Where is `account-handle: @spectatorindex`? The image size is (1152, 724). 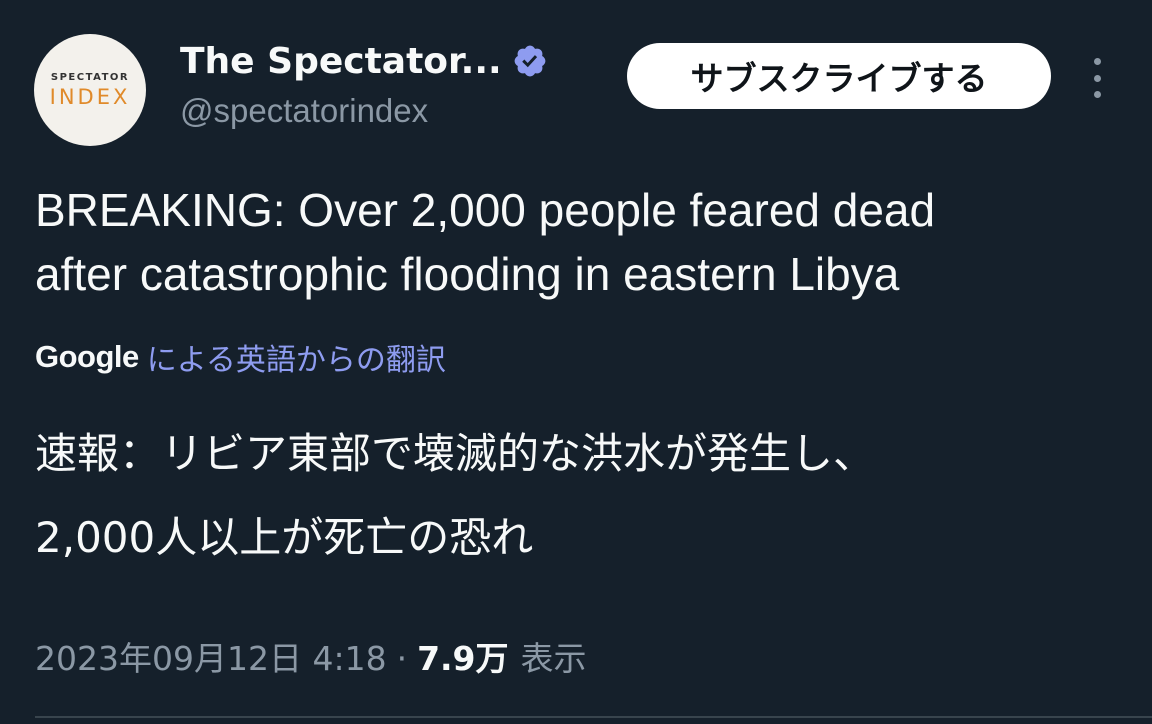
account-handle: @spectatorindex is located at coordinates (304, 111).